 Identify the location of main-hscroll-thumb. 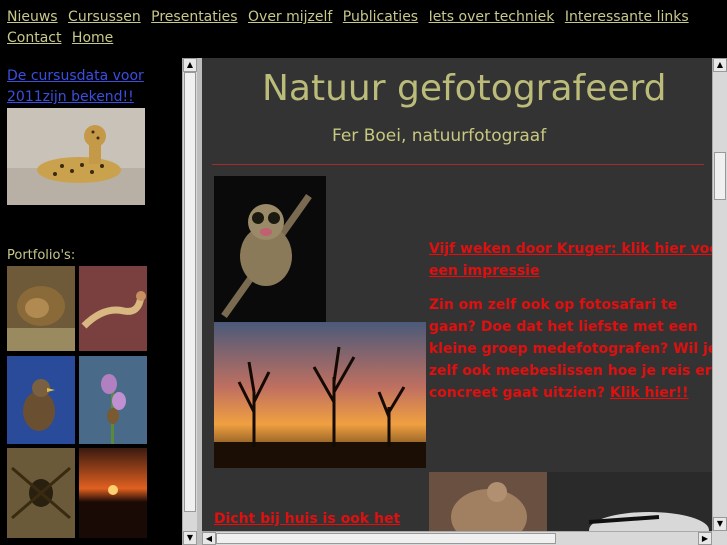
(386, 538).